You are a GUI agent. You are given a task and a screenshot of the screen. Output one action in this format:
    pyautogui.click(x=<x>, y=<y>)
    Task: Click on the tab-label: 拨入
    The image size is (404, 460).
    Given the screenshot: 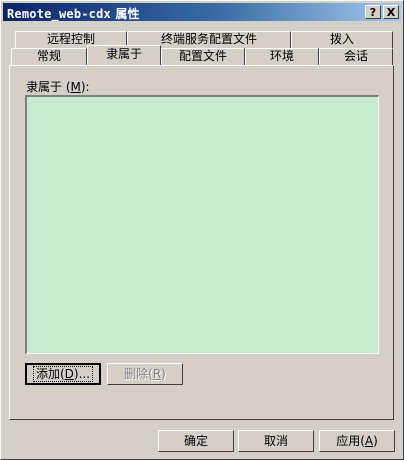 What is the action you would take?
    pyautogui.click(x=341, y=39)
    